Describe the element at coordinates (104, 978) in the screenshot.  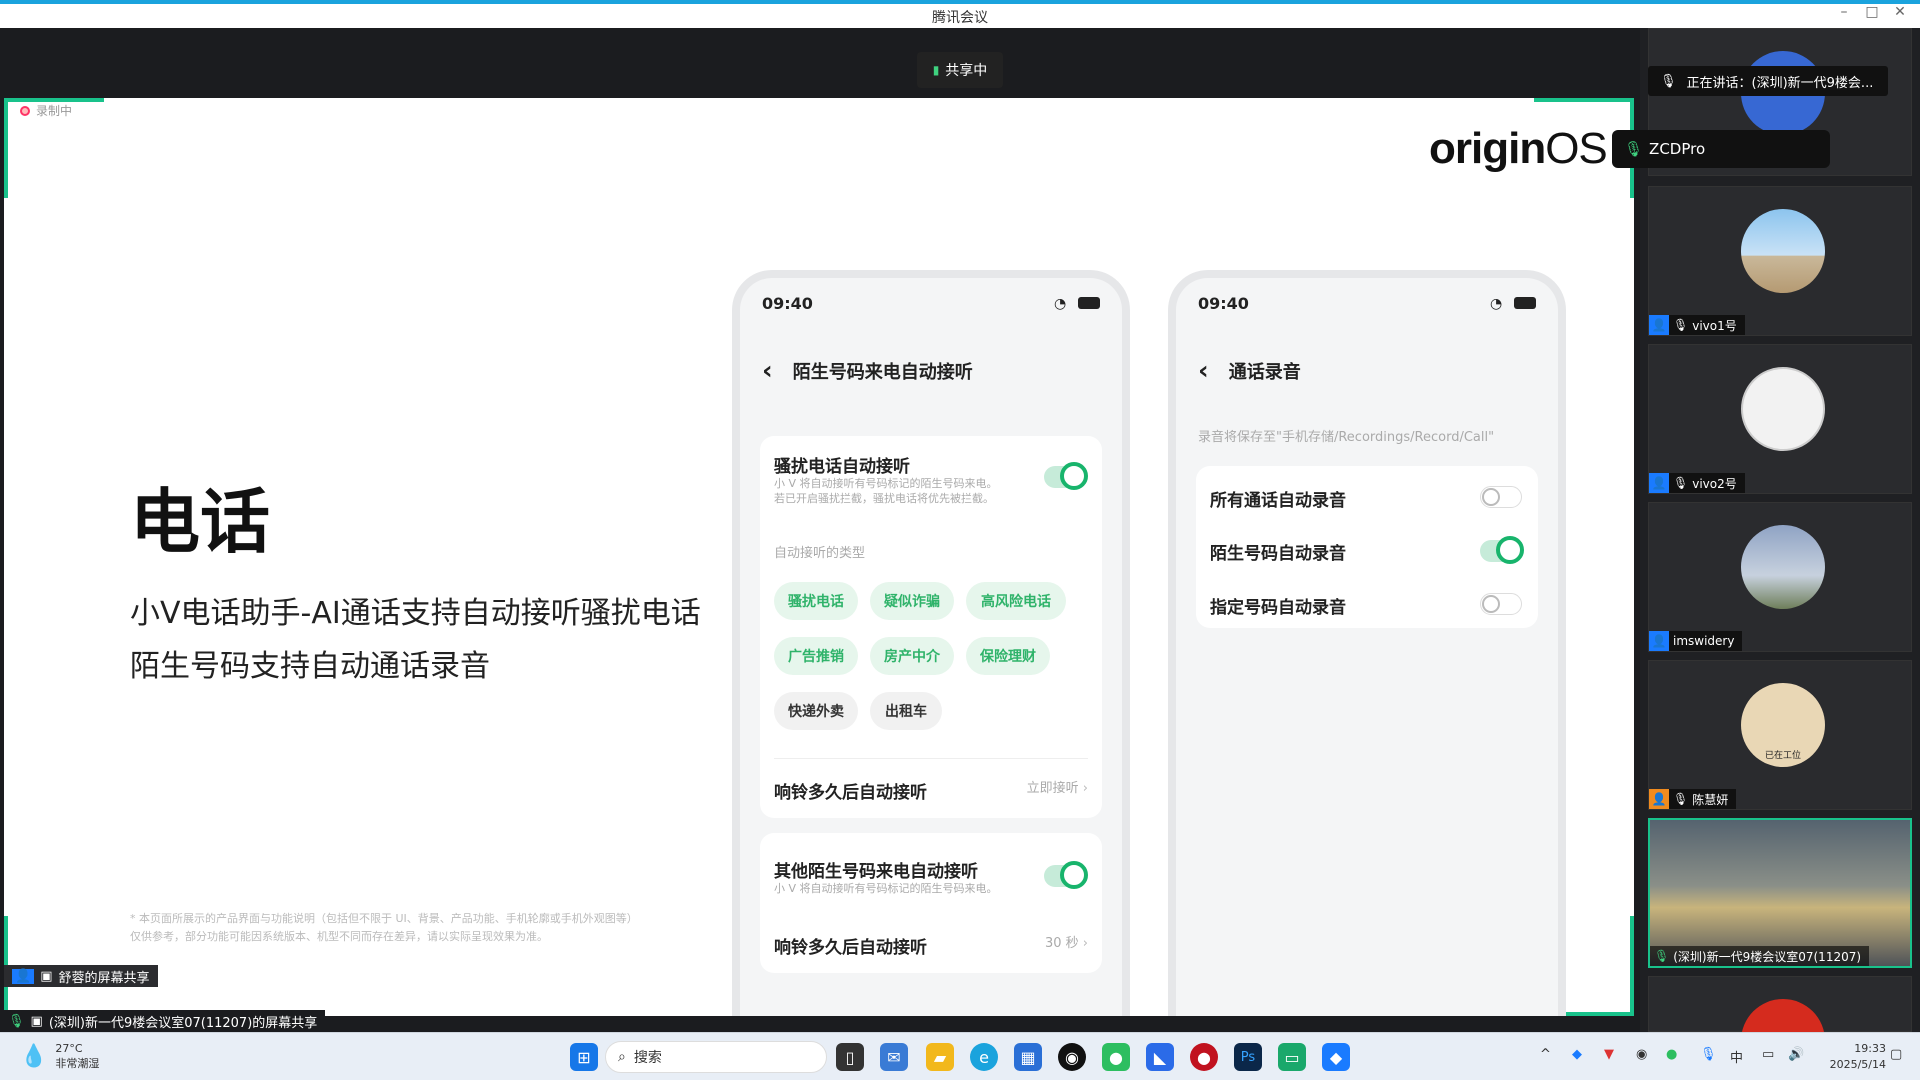
I see `caption-text: 舒蓉的屏幕共享` at that location.